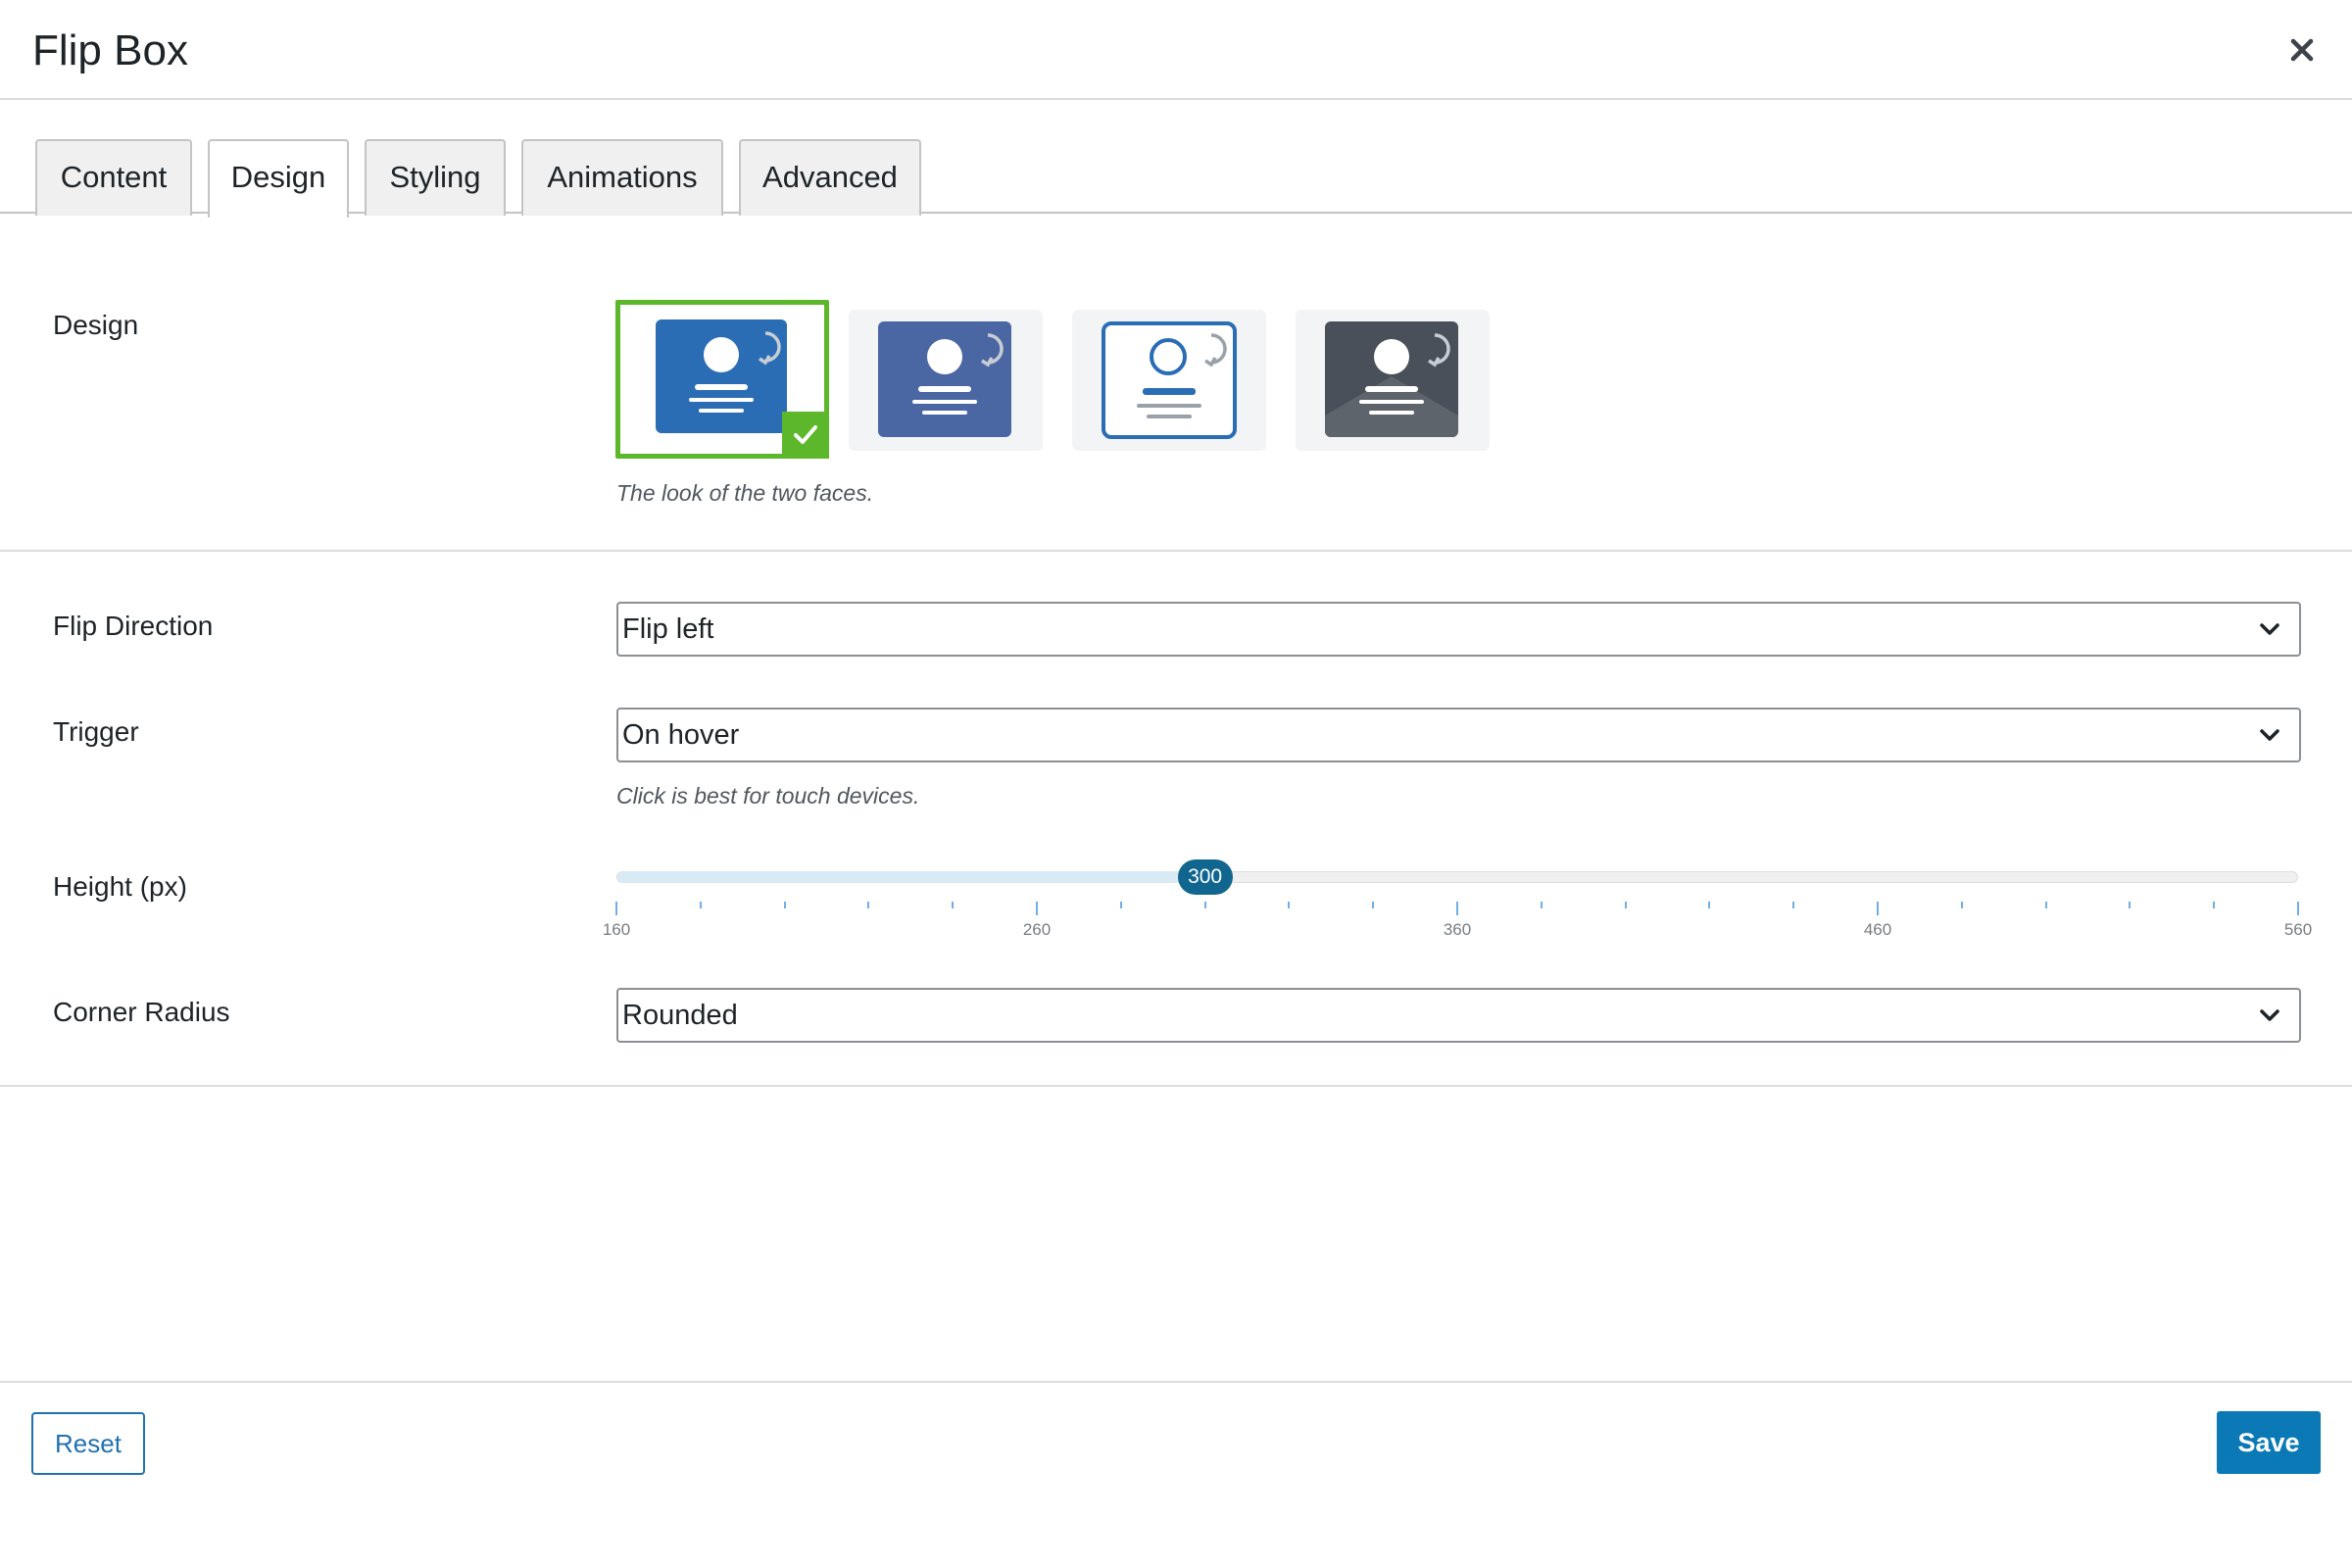  Describe the element at coordinates (1458, 1015) in the screenshot. I see `corner-radius-select: Rounded` at that location.